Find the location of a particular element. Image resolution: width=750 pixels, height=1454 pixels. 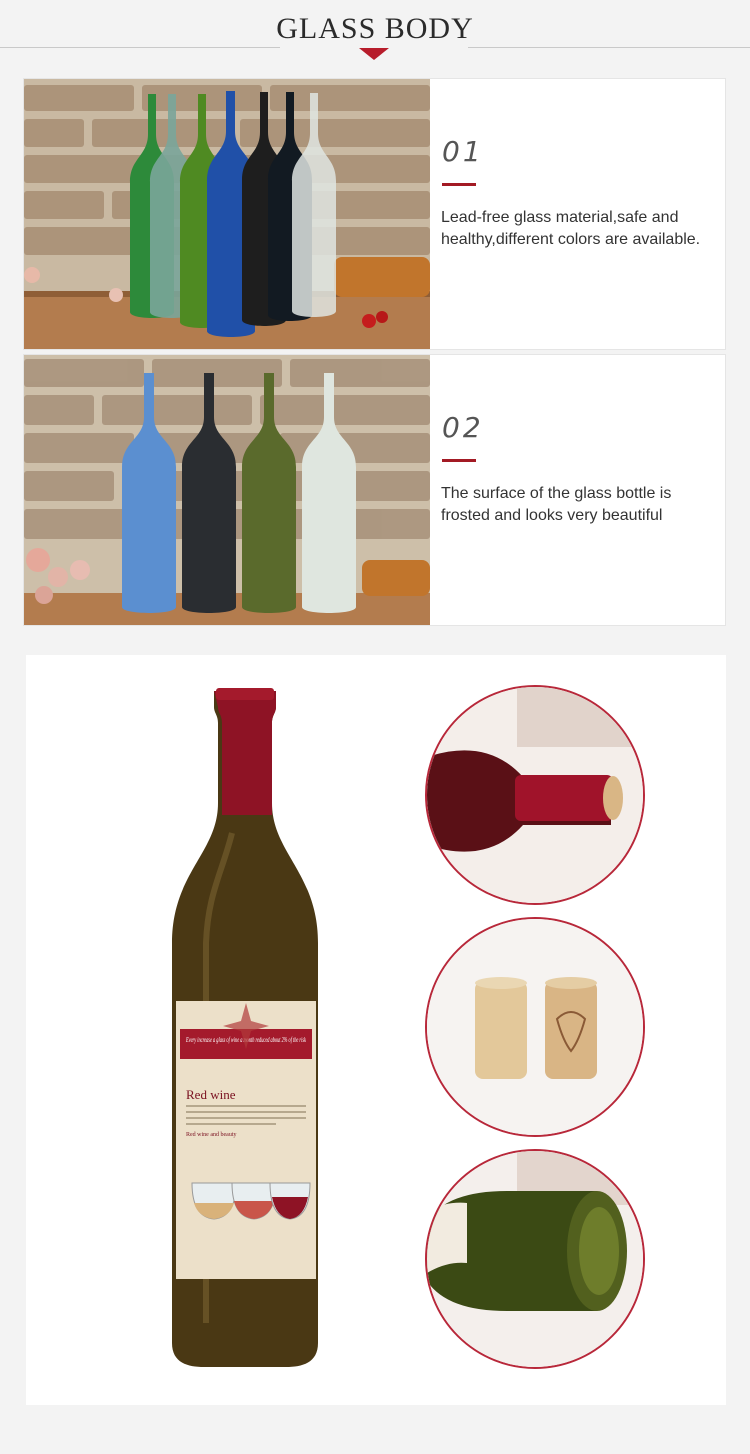

cap-detail-circle is located at coordinates (535, 795).